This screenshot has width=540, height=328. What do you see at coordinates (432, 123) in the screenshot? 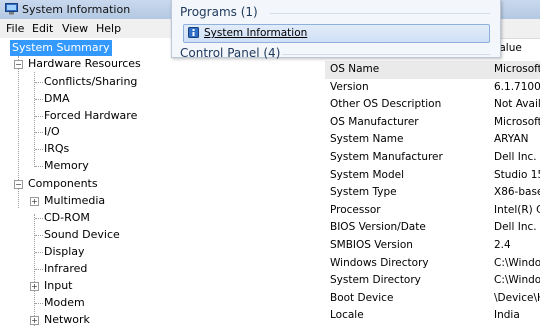
I see `table-row: OS Manufacturer Microsoft` at bounding box center [432, 123].